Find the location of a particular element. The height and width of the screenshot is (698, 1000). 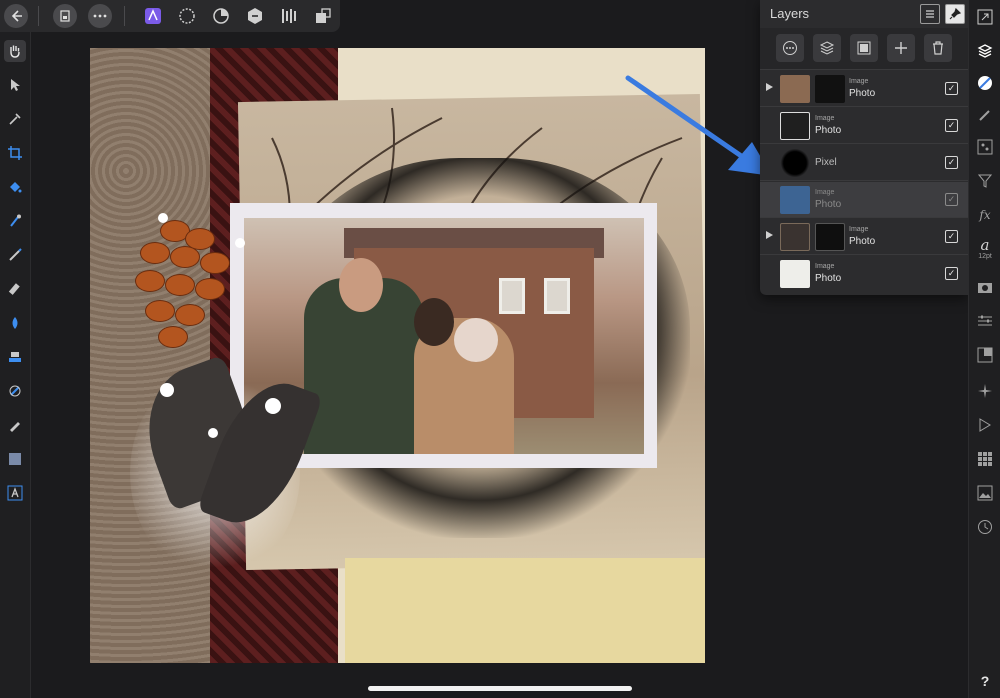

pen-icon is located at coordinates (15, 425).